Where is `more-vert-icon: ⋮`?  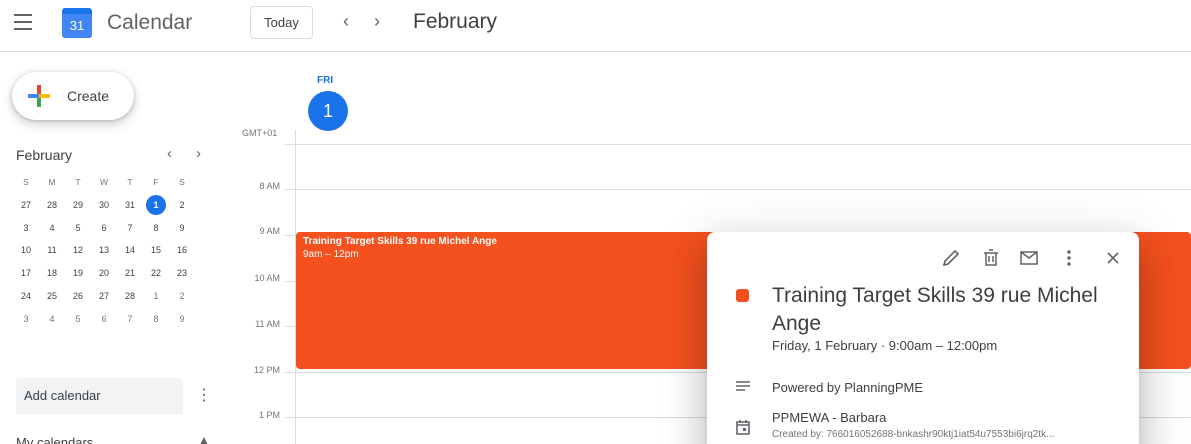 more-vert-icon: ⋮ is located at coordinates (204, 395).